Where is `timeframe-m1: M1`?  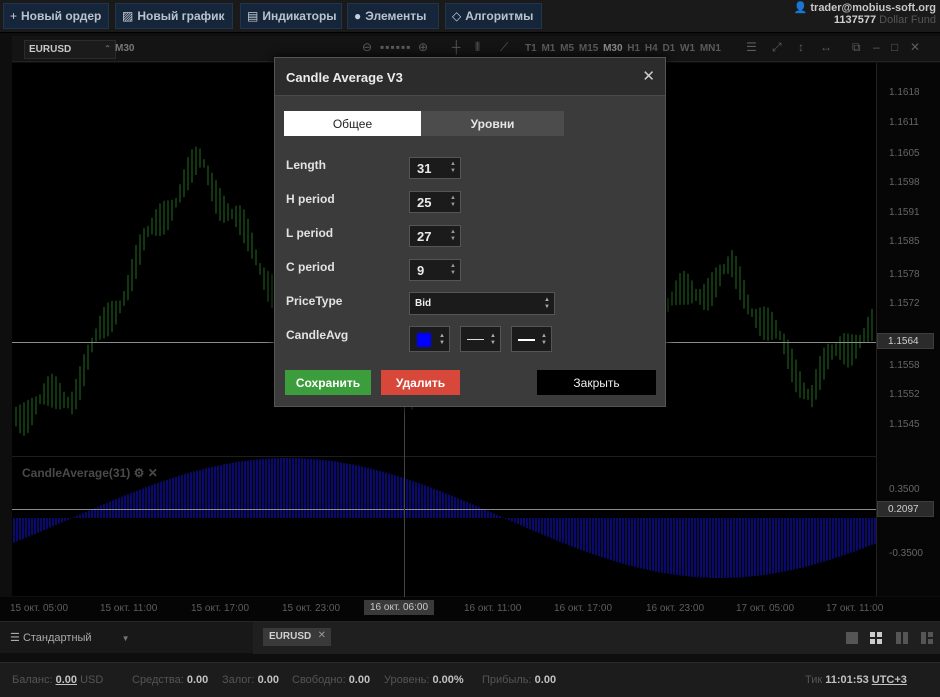 timeframe-m1: M1 is located at coordinates (548, 48).